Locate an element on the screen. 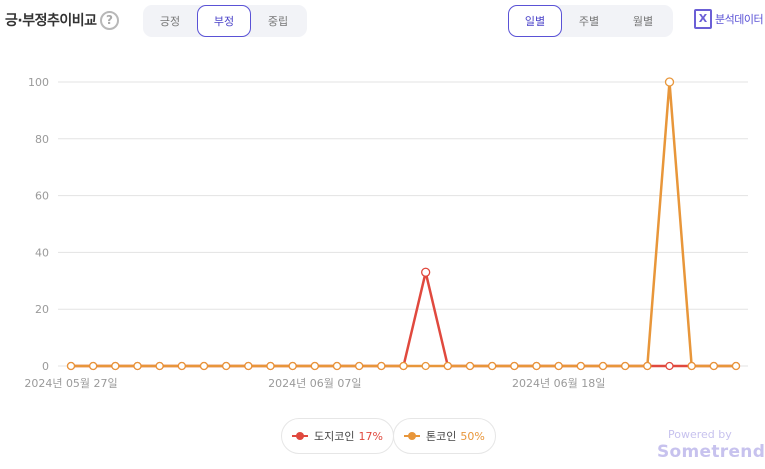  legend-swatch-ton is located at coordinates (412, 436).